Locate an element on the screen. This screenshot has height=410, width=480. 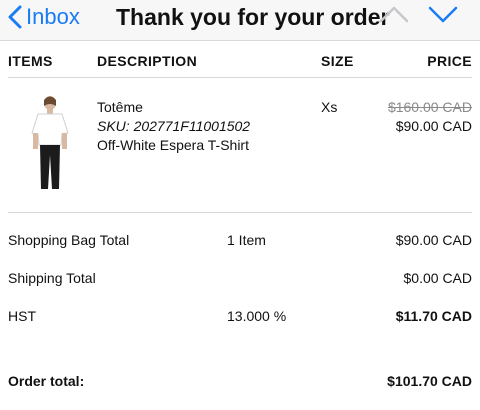
navigation-bar: Inbox Thank you for your order is located at coordinates (240, 20).